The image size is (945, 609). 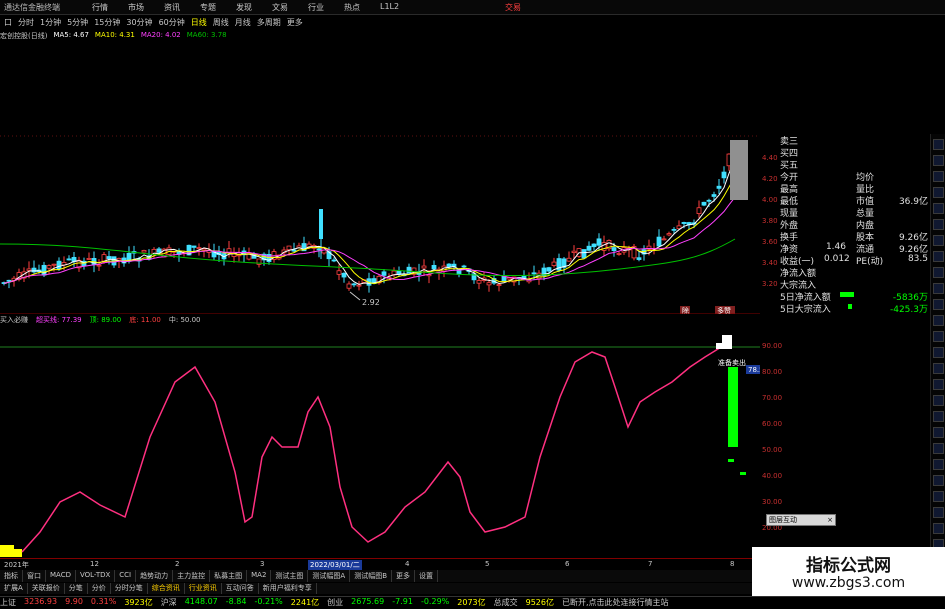 What do you see at coordinates (96, 576) in the screenshot?
I see `indicator-tab-3: VOL-TDX` at bounding box center [96, 576].